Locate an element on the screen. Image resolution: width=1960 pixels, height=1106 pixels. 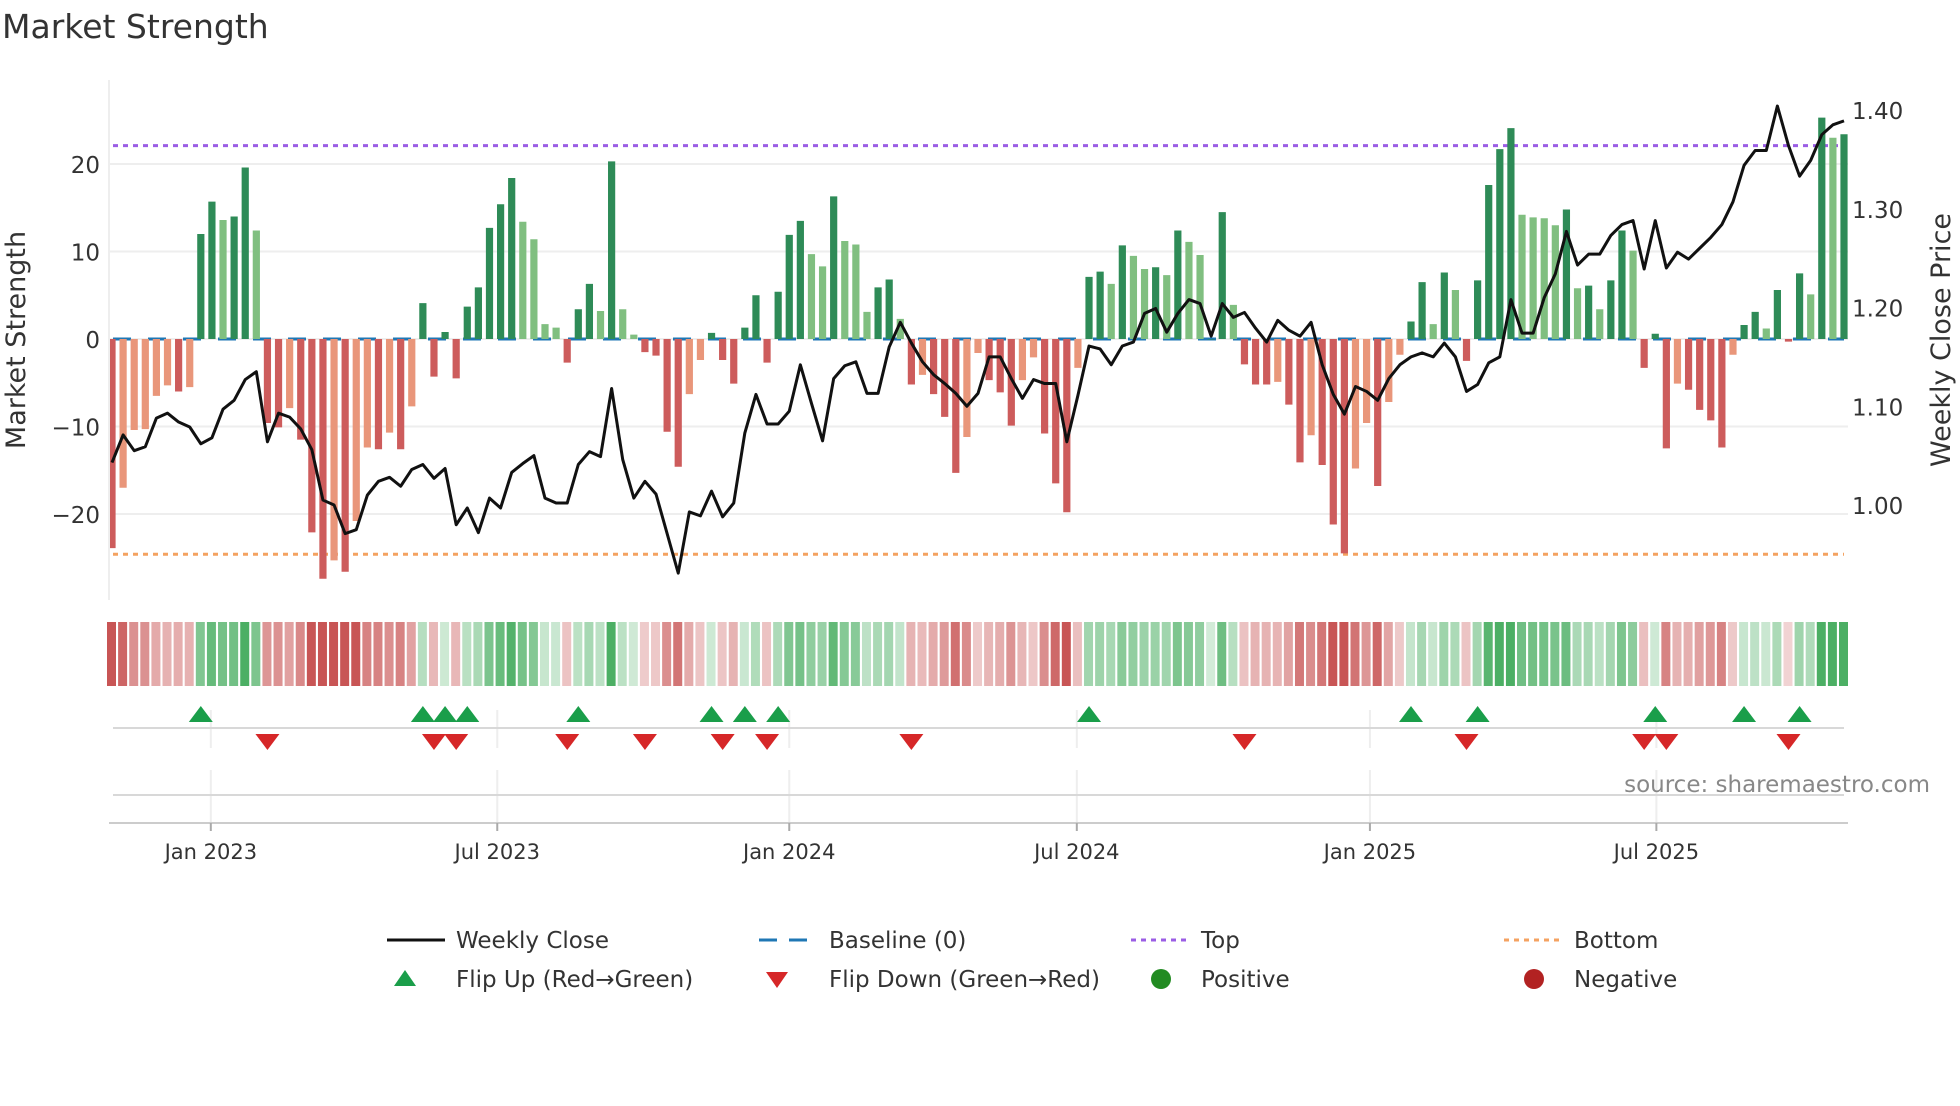
x-tick-label: Jan 2024 is located at coordinates (788, 852).